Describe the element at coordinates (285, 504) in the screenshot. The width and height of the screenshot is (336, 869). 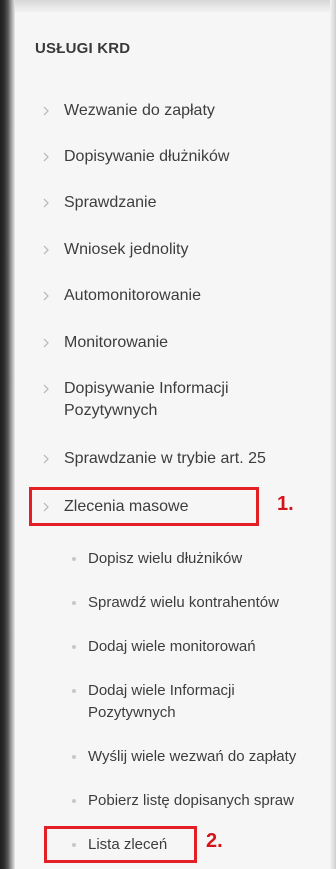
I see `annotation-marker-1: 1.` at that location.